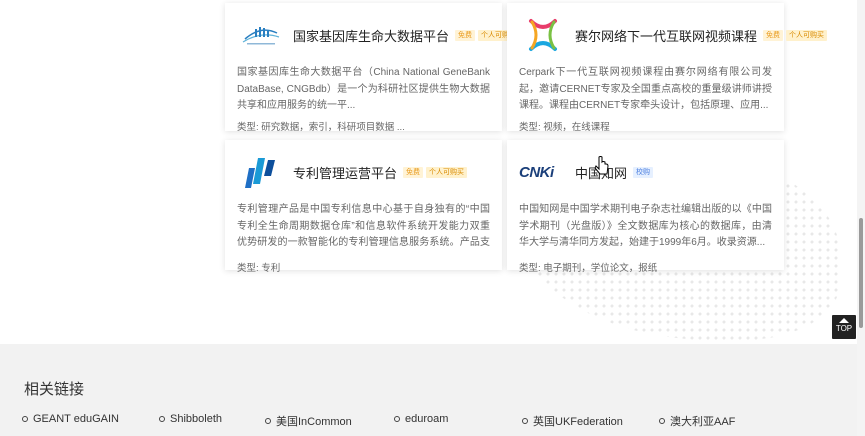 The width and height of the screenshot is (865, 436). I want to click on link-label: eduroam, so click(427, 419).